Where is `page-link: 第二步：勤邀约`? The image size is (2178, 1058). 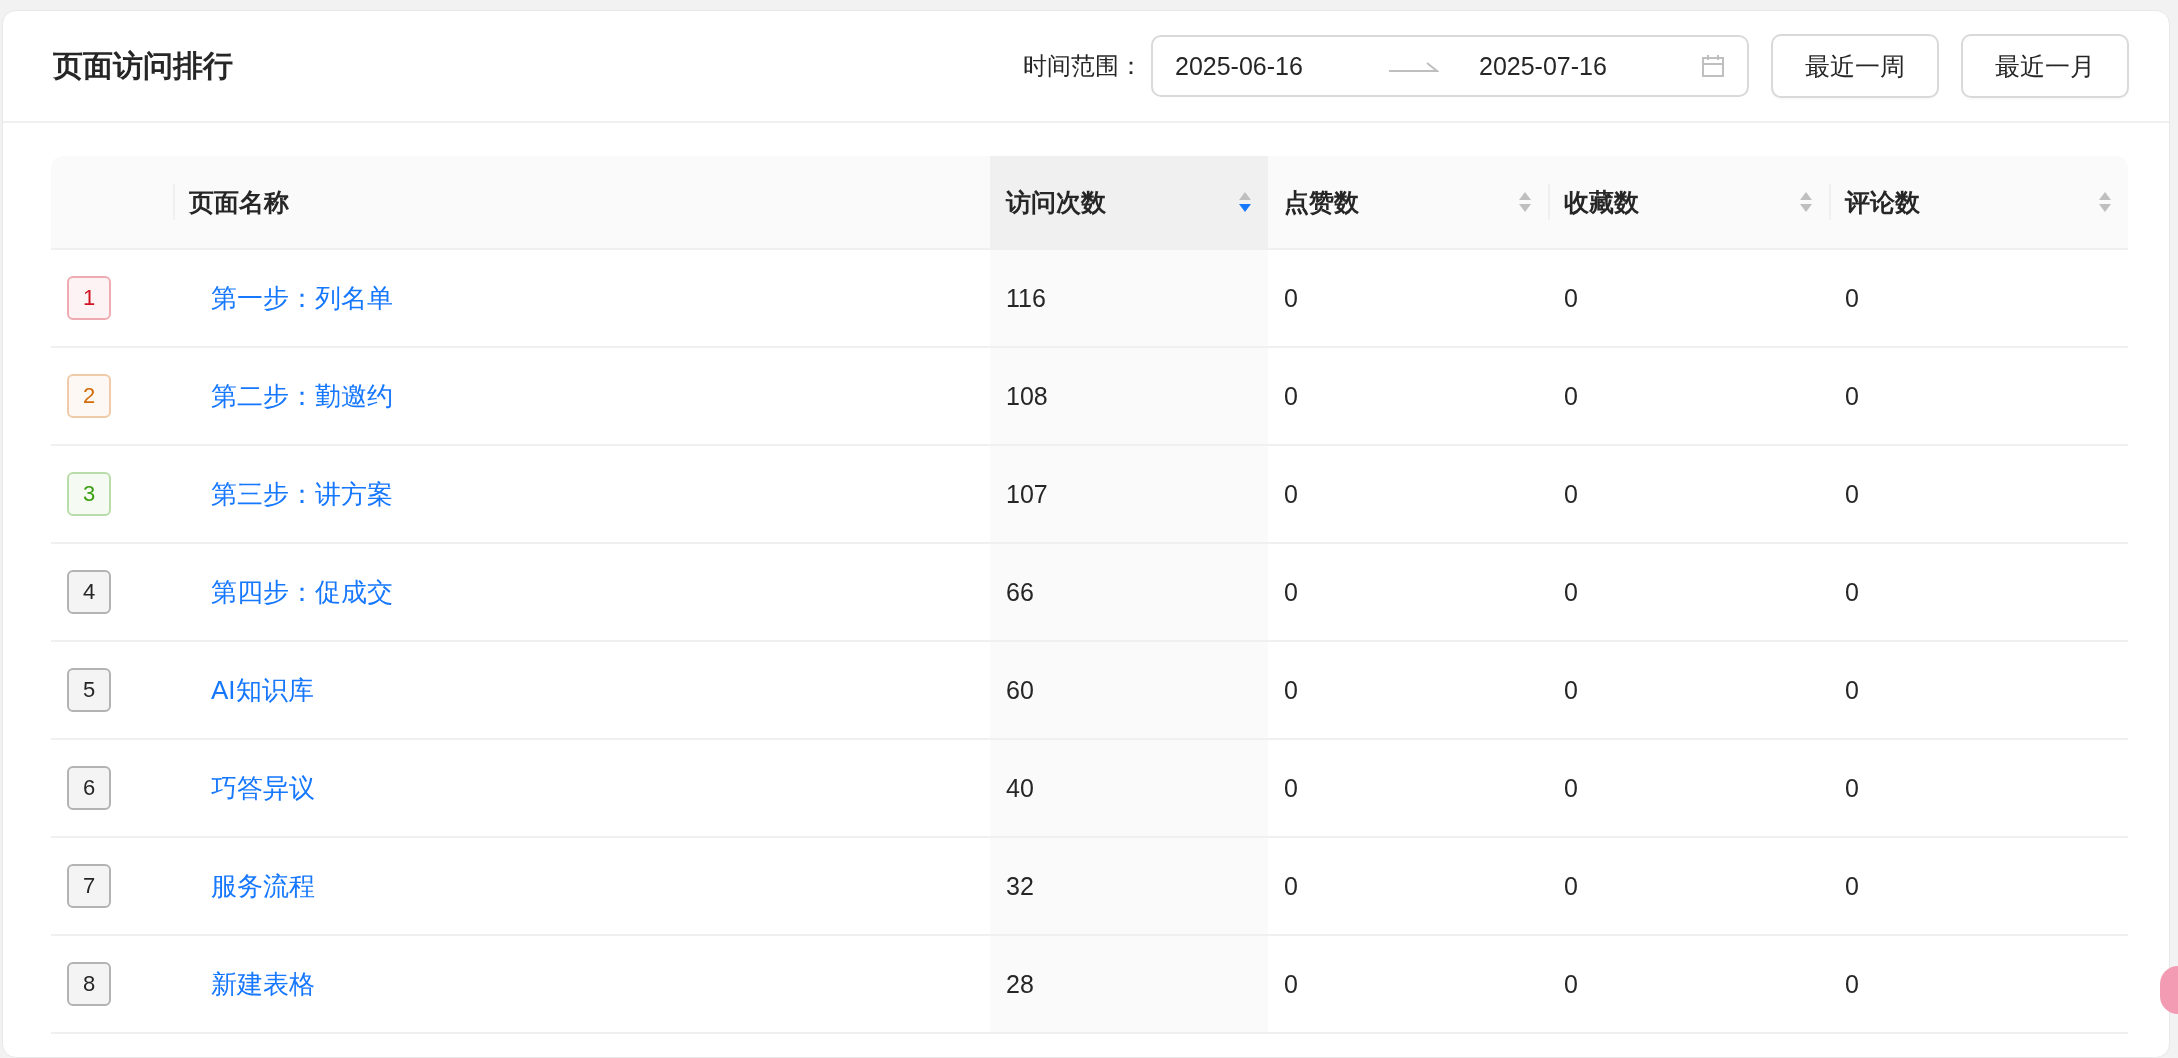 page-link: 第二步：勤邀约 is located at coordinates (302, 395).